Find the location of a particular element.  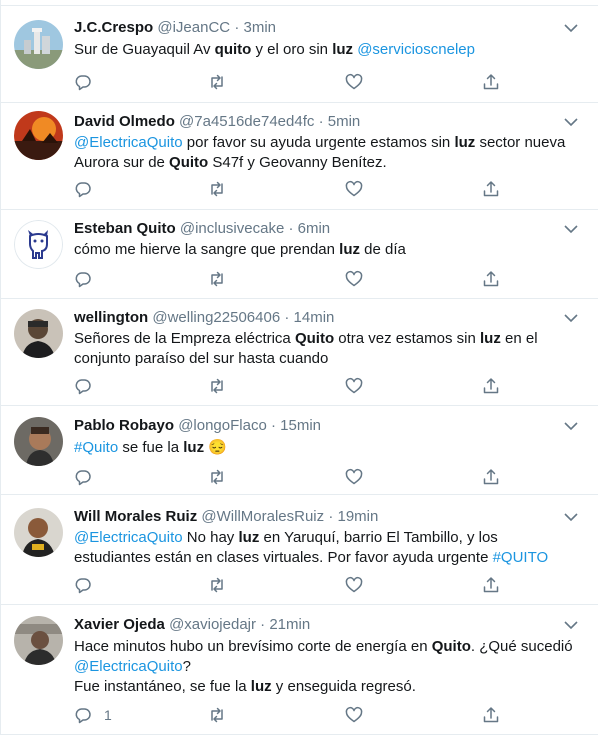

tweet-time: 14min is located at coordinates (314, 317).